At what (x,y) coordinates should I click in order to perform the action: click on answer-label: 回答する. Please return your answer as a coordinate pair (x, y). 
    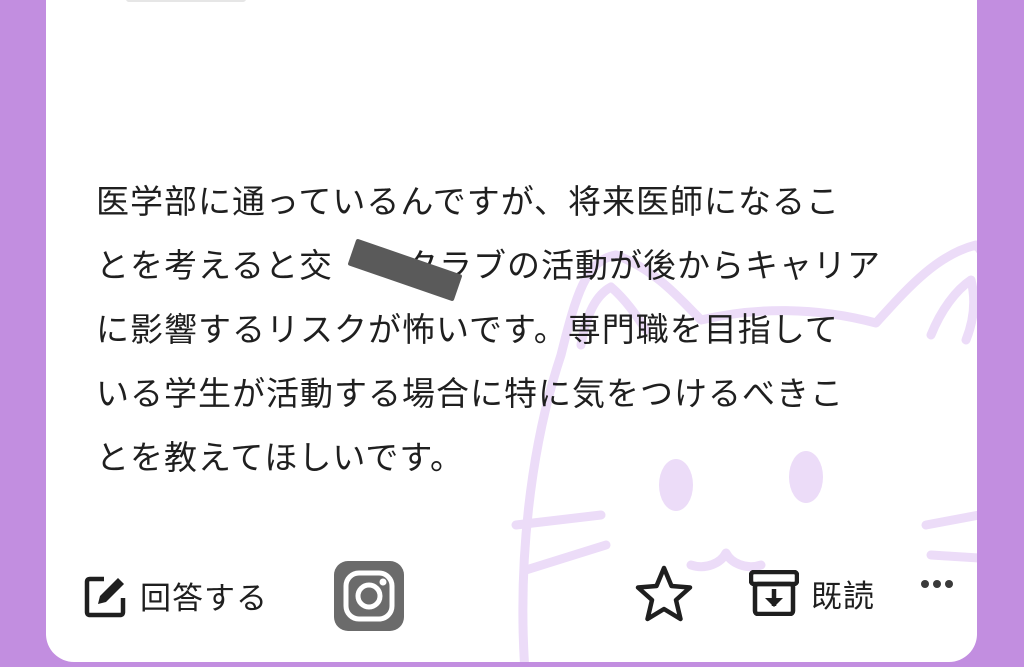
    Looking at the image, I should click on (204, 599).